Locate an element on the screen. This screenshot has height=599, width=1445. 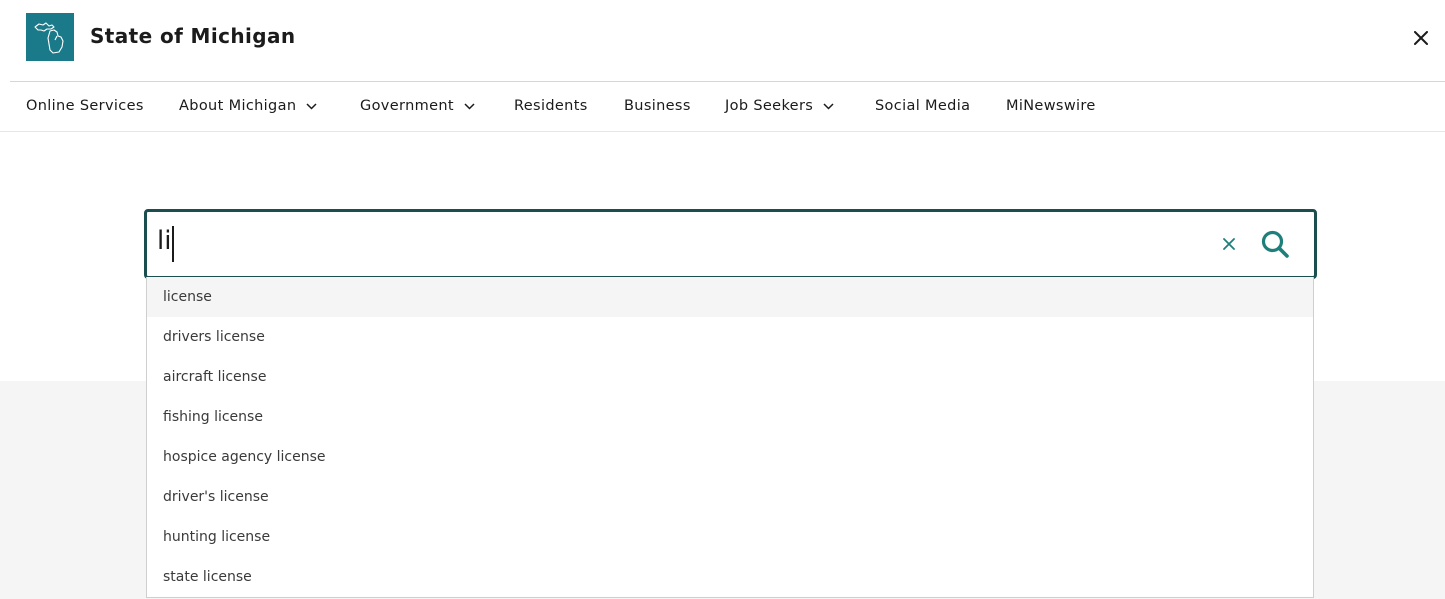
suggestion-label: driver's license is located at coordinates (216, 497).